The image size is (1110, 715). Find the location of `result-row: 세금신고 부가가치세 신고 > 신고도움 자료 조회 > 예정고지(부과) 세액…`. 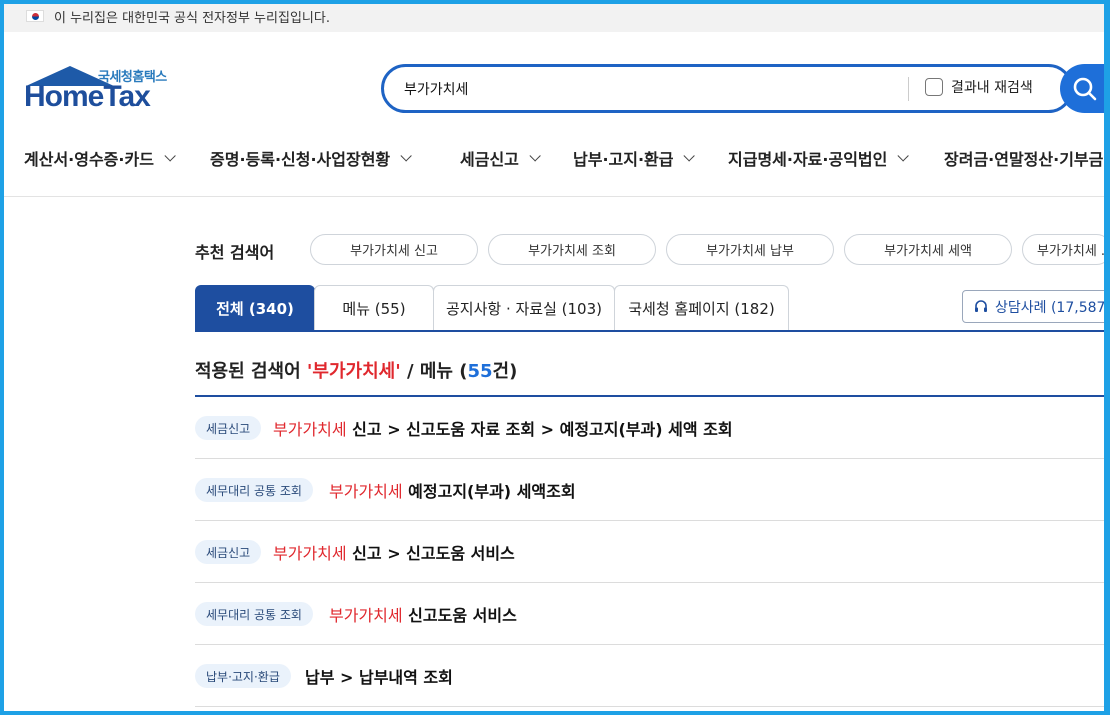

result-row: 세금신고 부가가치세 신고 > 신고도움 자료 조회 > 예정고지(부과) 세액… is located at coordinates (652, 428).